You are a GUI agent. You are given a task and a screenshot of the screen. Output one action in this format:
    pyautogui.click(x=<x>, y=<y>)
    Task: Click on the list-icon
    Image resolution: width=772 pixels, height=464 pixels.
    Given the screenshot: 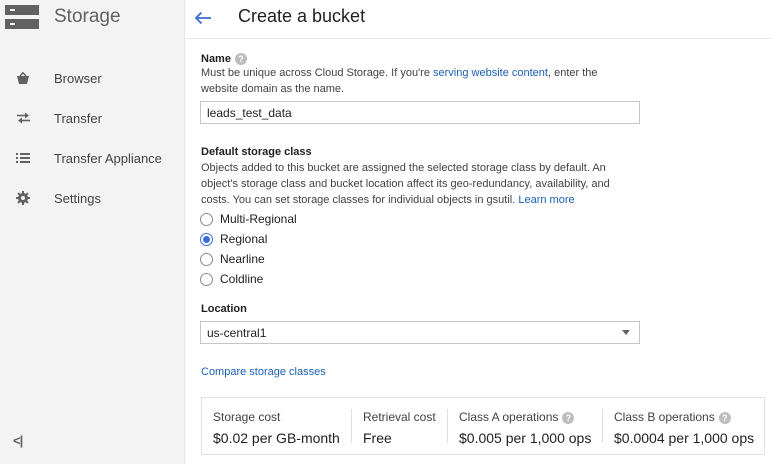 What is the action you would take?
    pyautogui.click(x=23, y=158)
    